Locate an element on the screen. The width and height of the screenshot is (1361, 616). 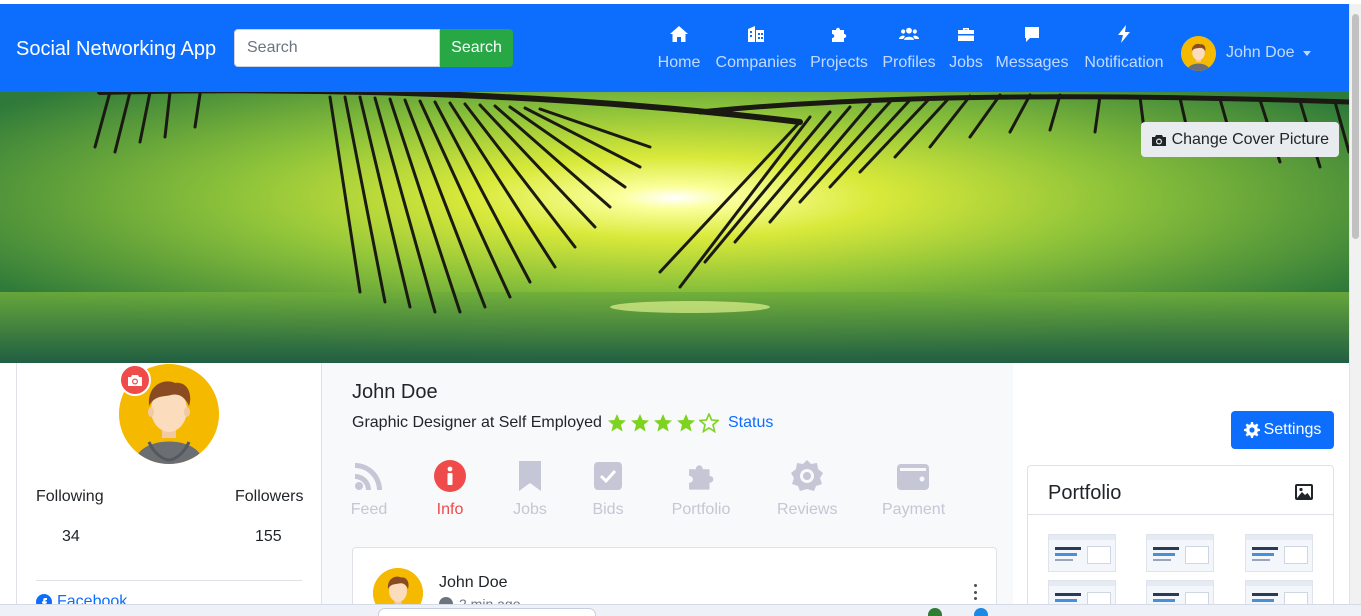
portfolio-card: Portfolio is located at coordinates (1180, 540).